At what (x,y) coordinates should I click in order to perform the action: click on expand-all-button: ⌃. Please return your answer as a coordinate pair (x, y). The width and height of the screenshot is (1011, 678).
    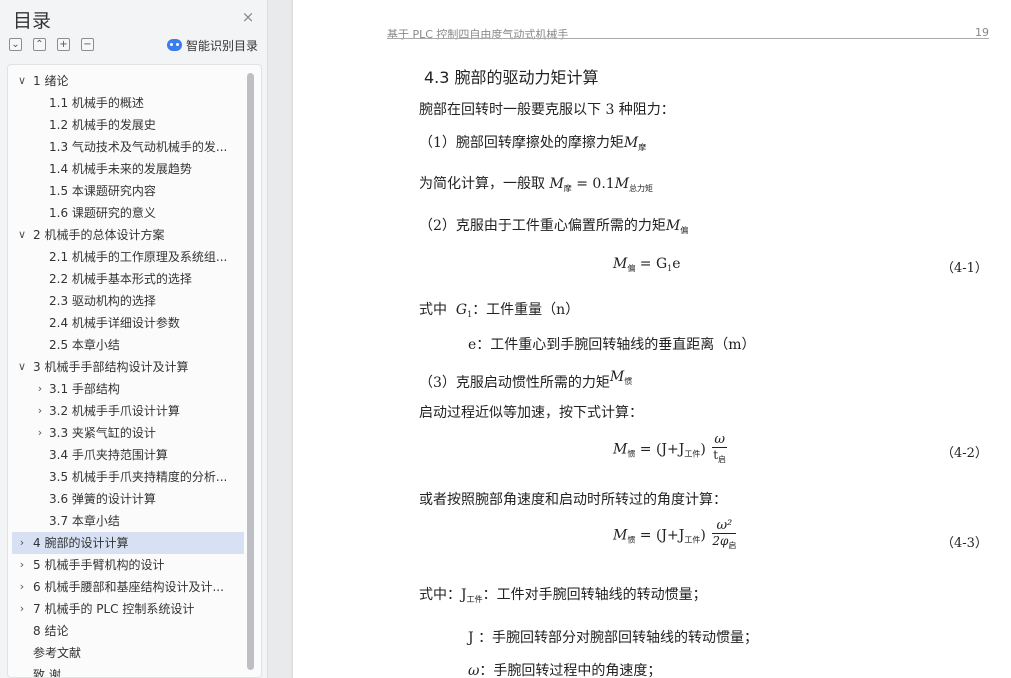
    Looking at the image, I should click on (39, 44).